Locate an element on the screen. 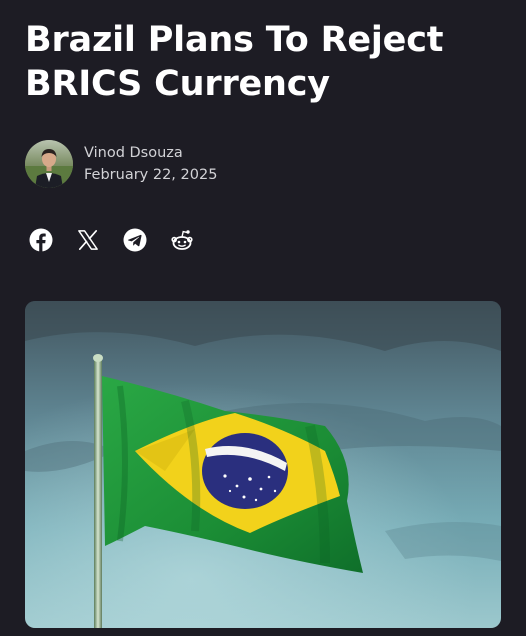  author-byline: Vinod Dsouza February 22, 2025 is located at coordinates (121, 164).